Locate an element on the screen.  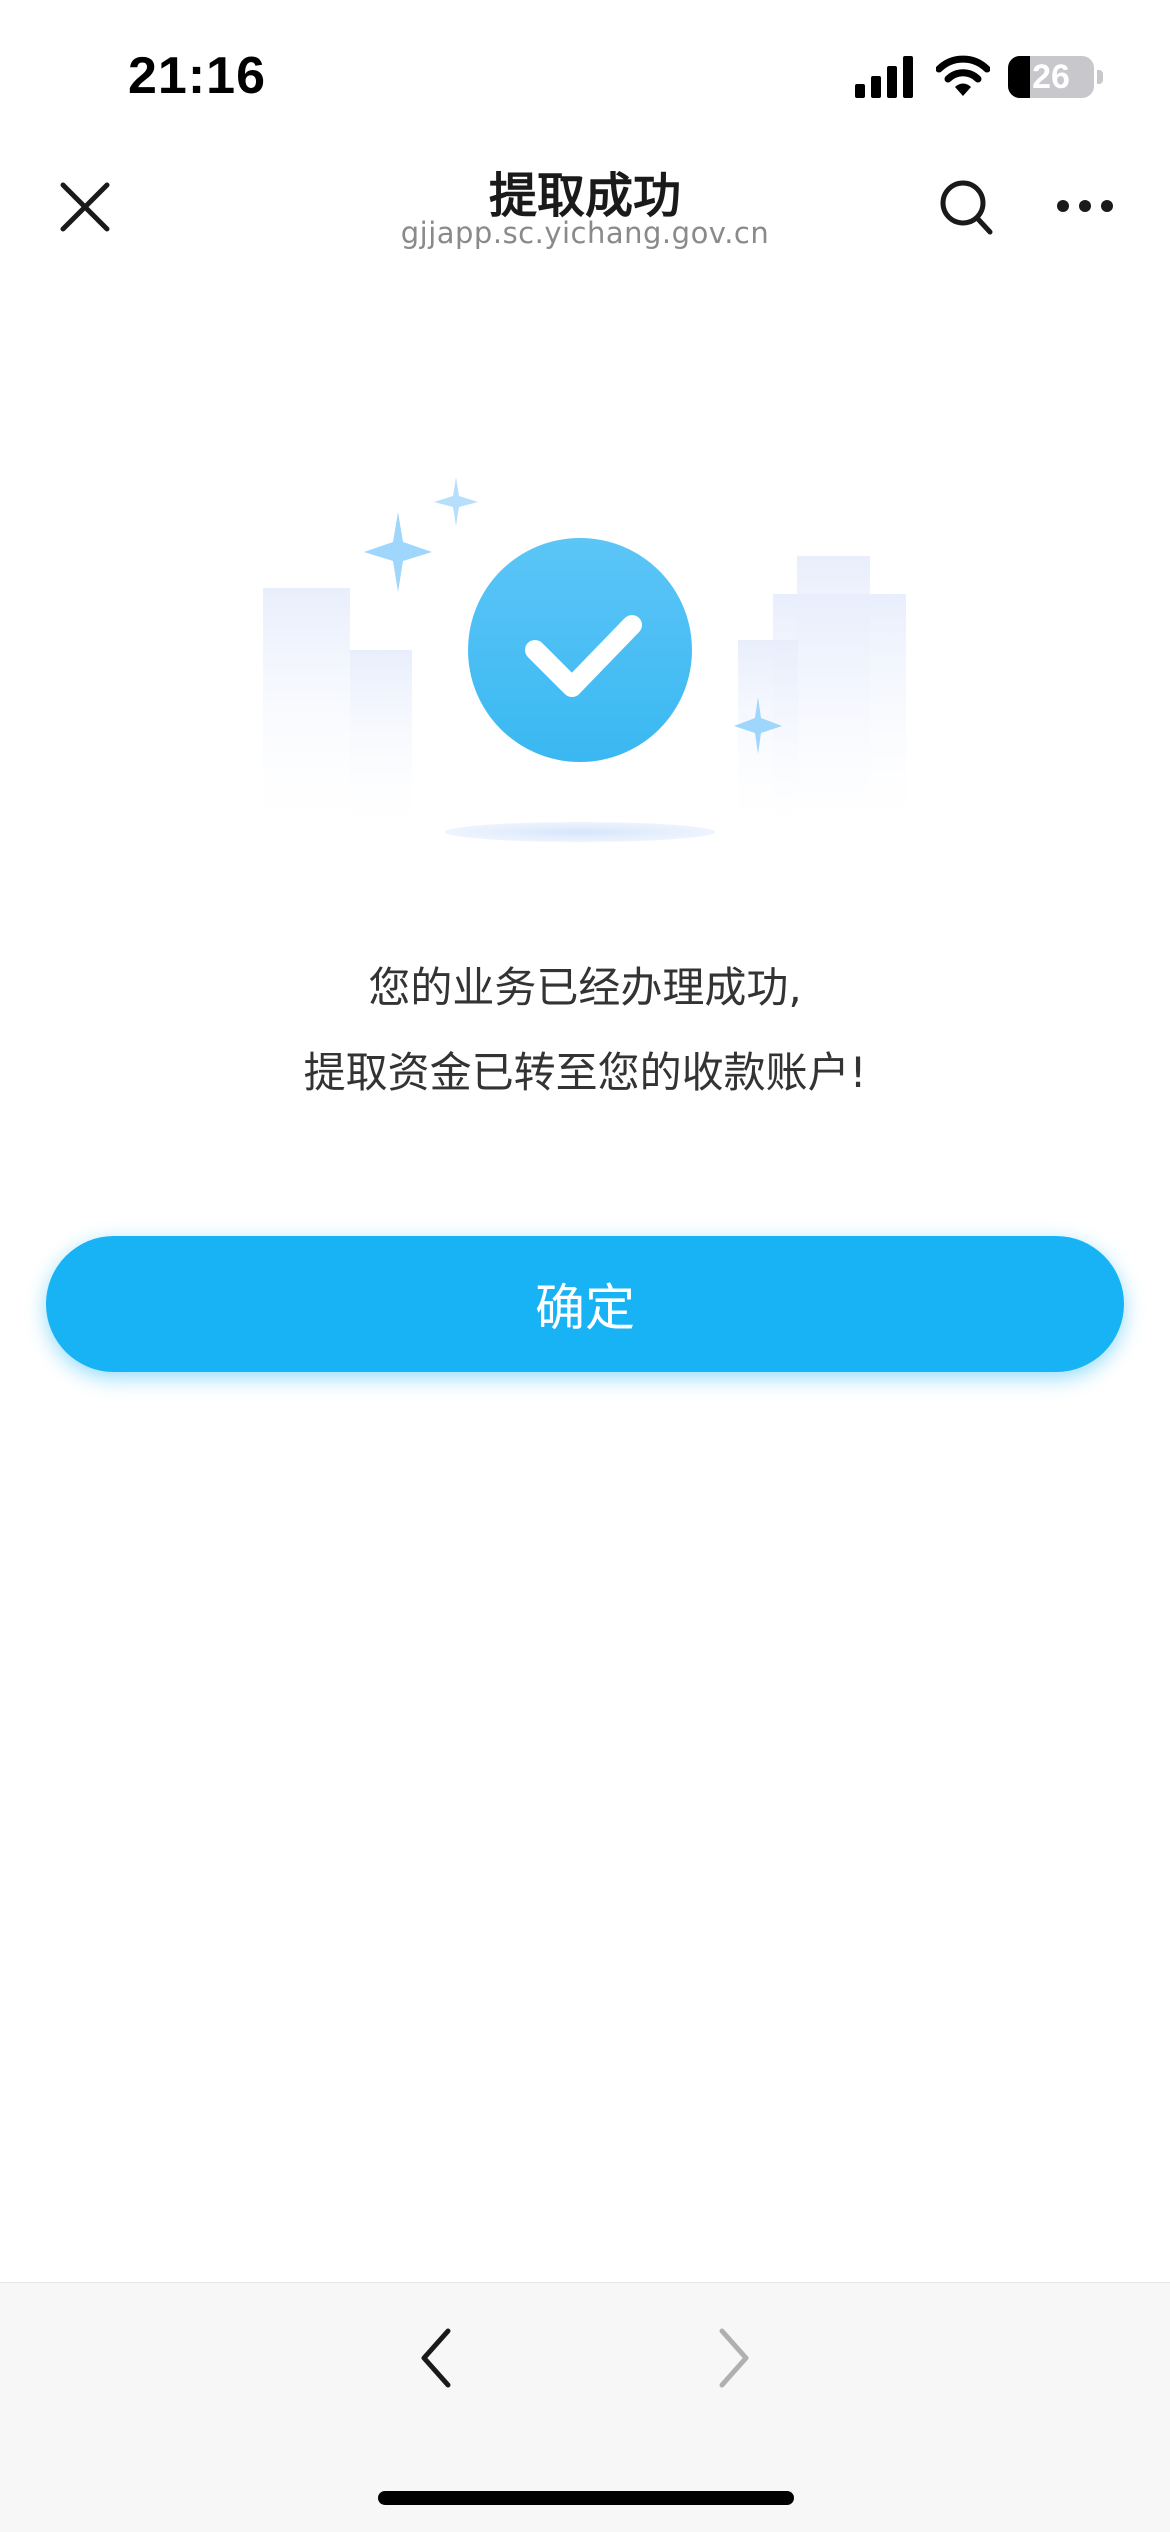
success-illustration is located at coordinates (584, 659).